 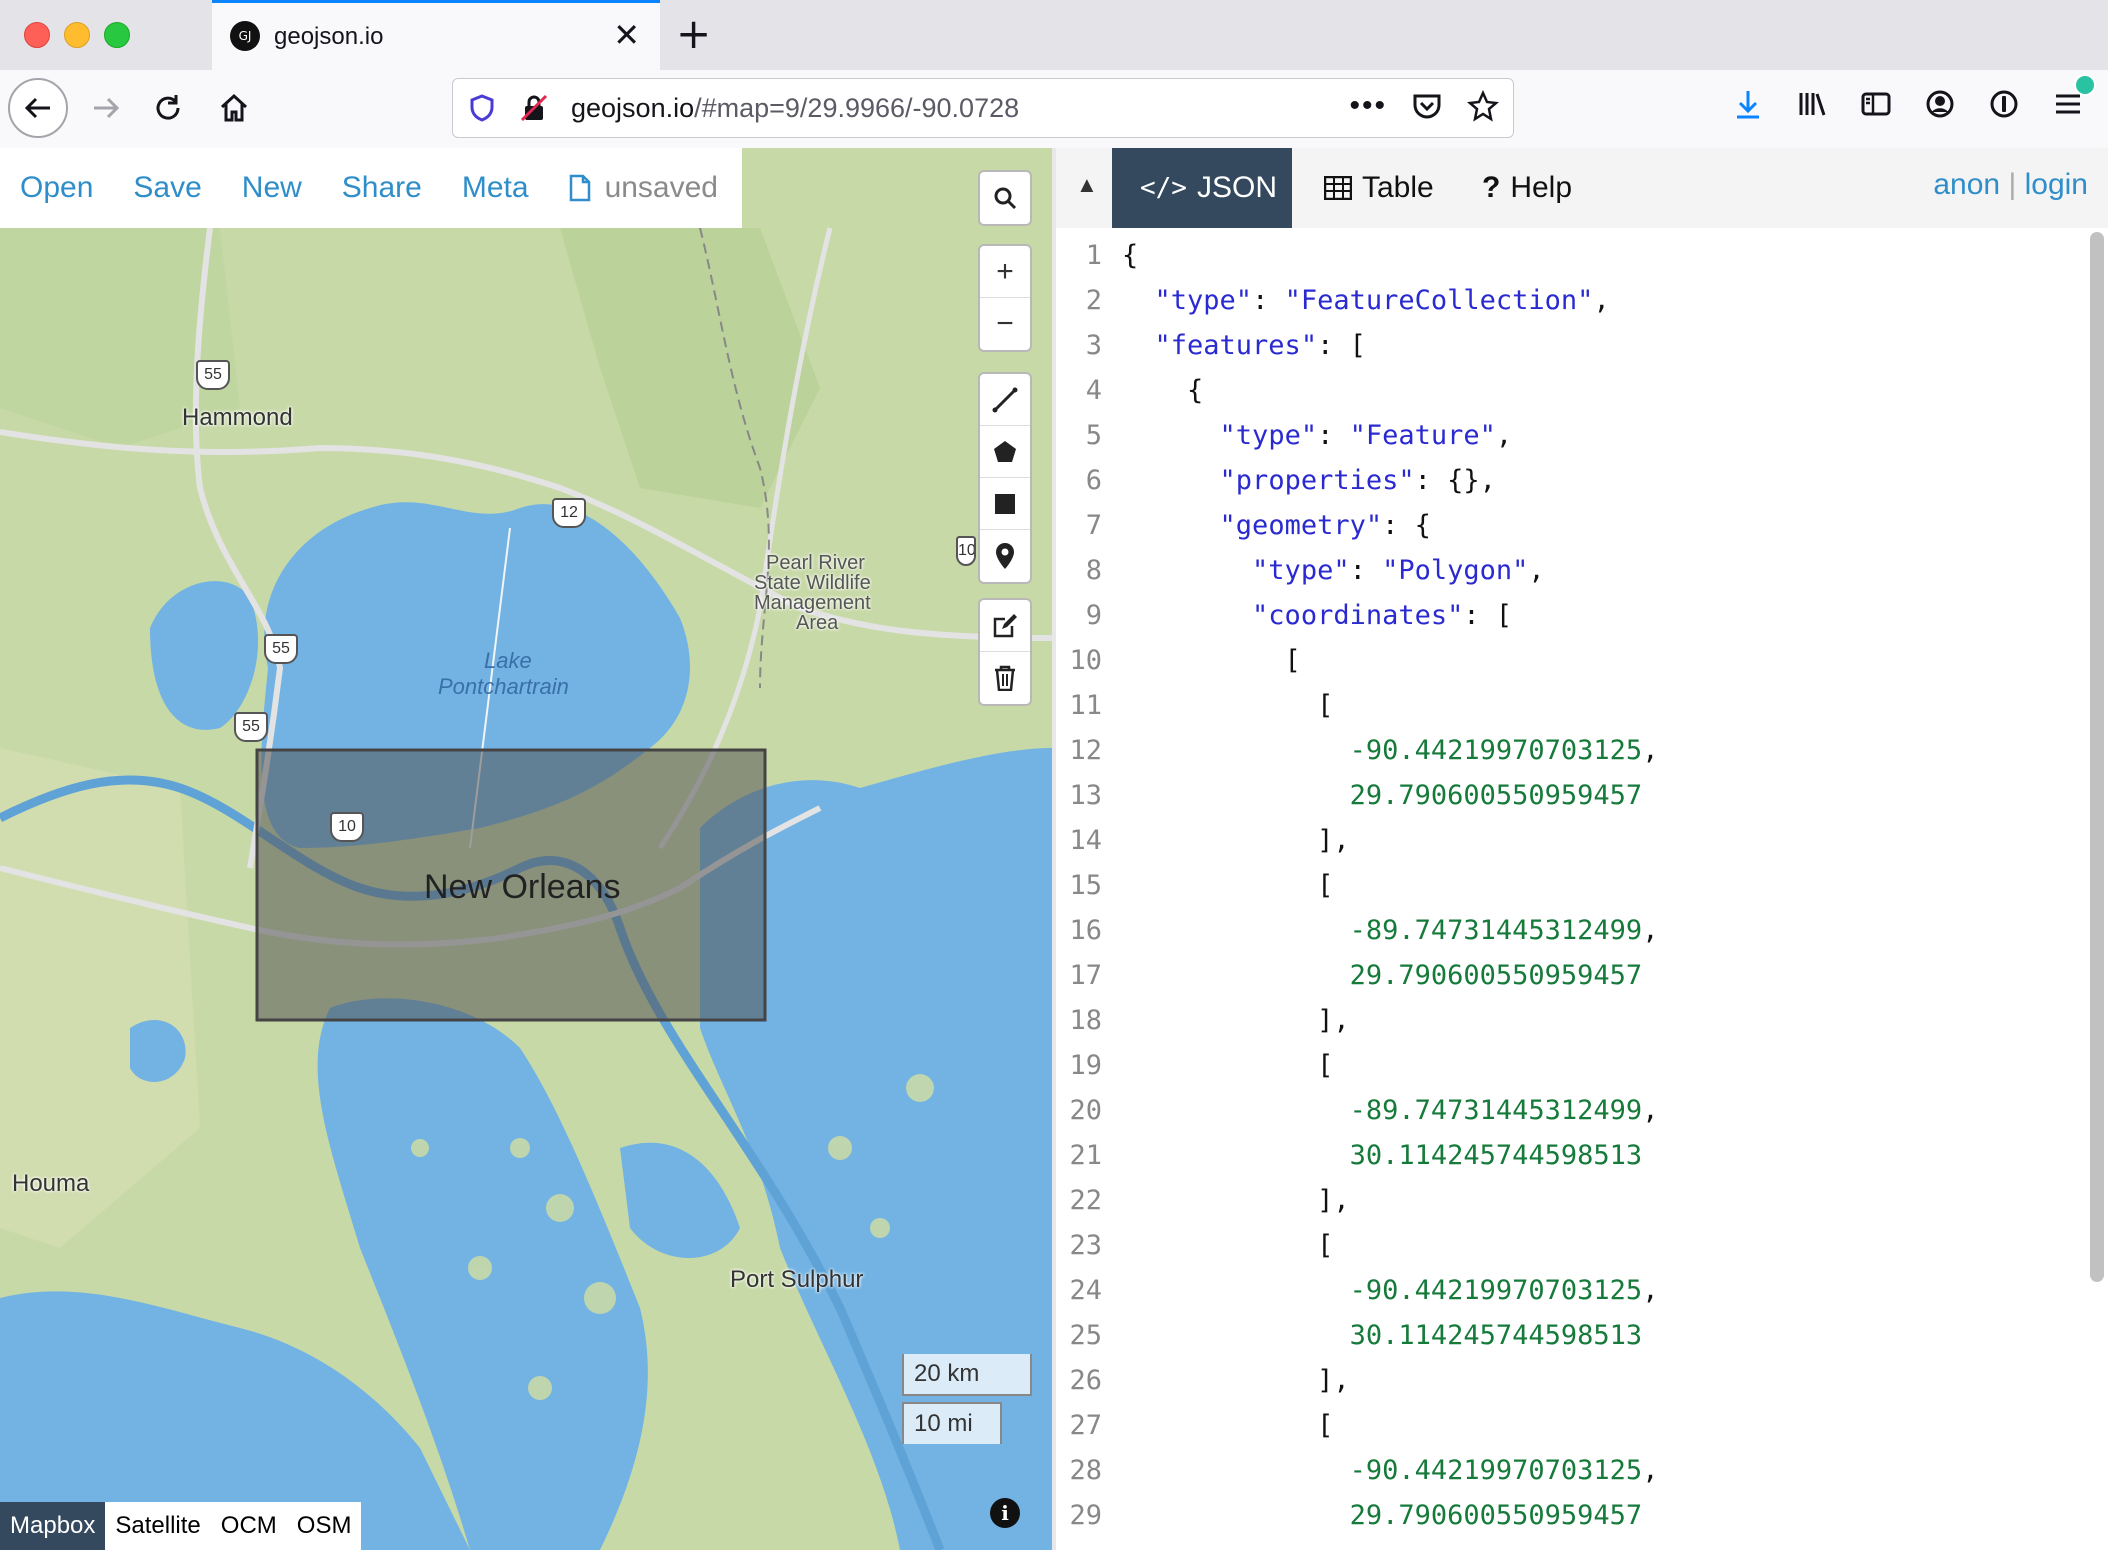 I want to click on code-line: 25 30.114245744598513, so click(x=1572, y=1338).